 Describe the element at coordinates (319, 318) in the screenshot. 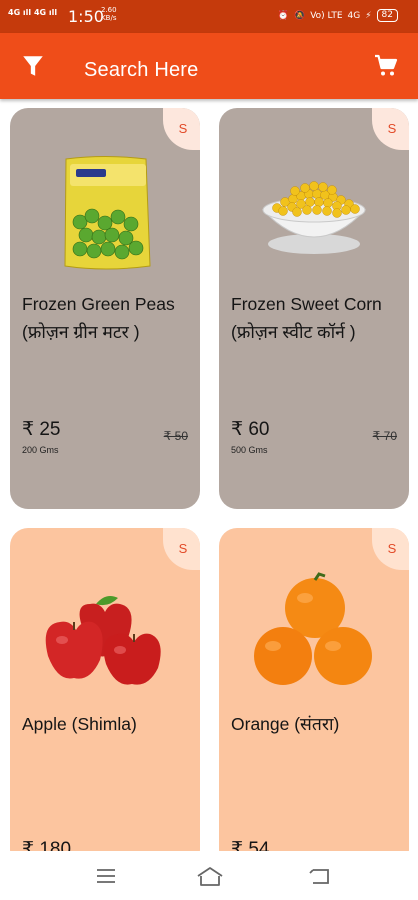

I see `product-name: Frozen Sweet Corn (फ्रोज़न स्वीट कॉर्न )` at that location.